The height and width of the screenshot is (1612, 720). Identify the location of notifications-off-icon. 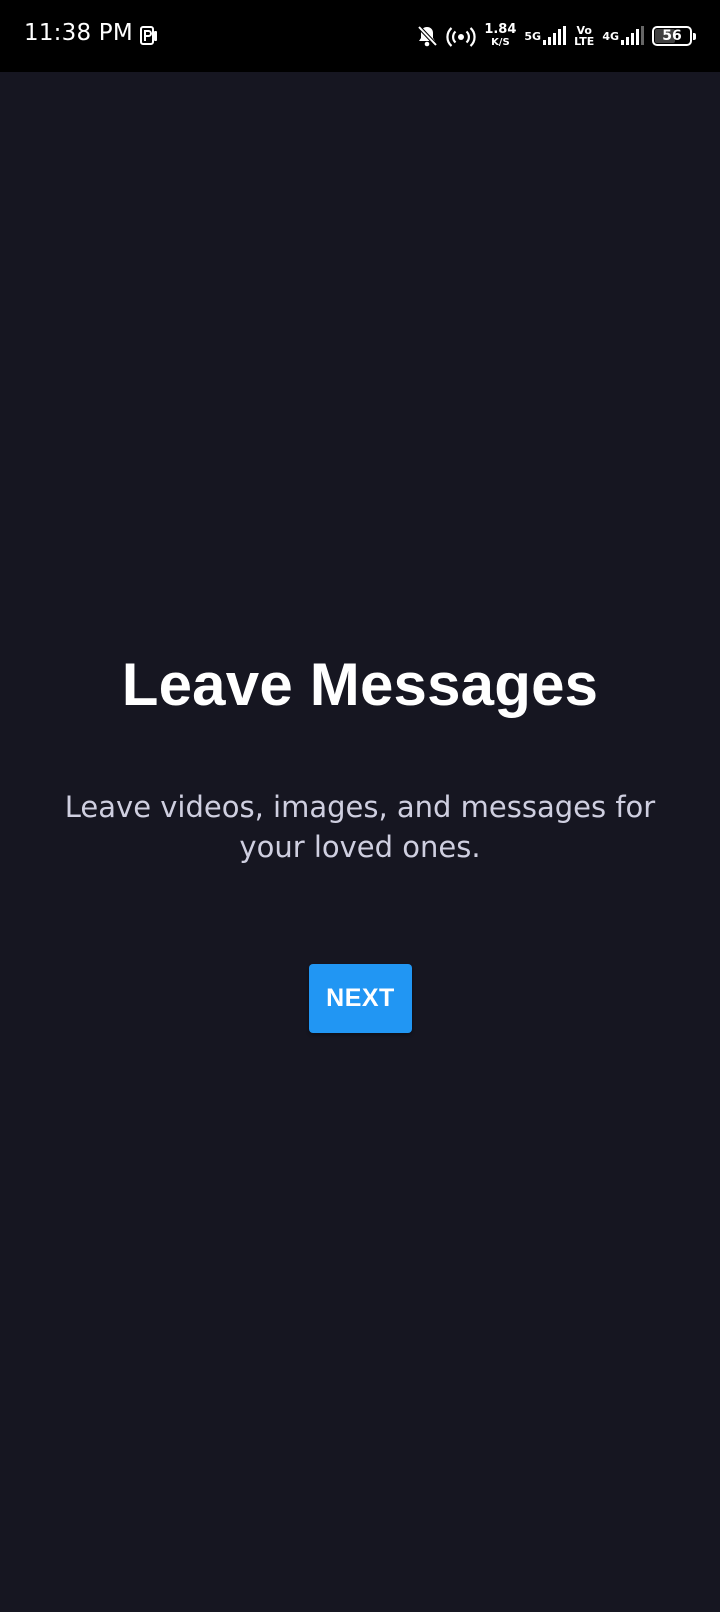
(427, 36).